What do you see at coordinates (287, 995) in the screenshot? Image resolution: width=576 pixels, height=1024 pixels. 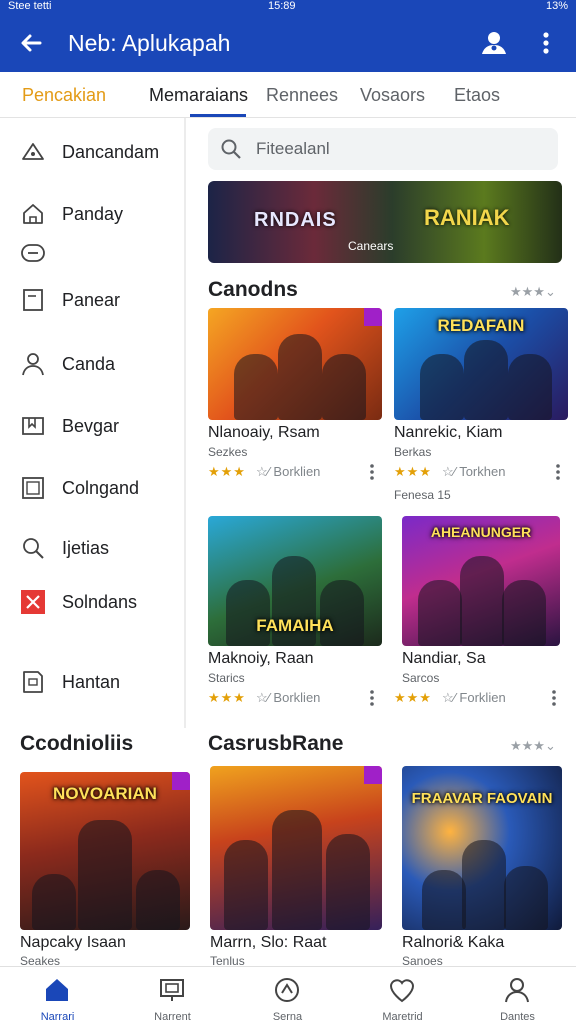 I see `nav-item-compass: Serna` at bounding box center [287, 995].